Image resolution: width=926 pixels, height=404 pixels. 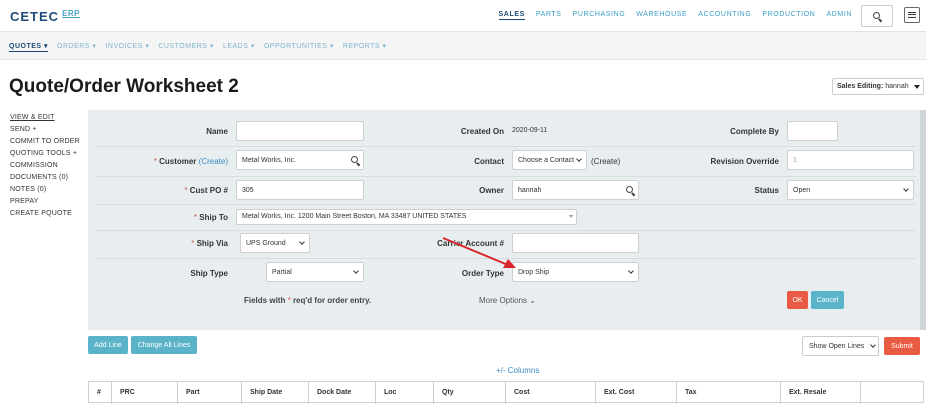 I want to click on side-menu-prepay: PREPAY, so click(x=45, y=202).